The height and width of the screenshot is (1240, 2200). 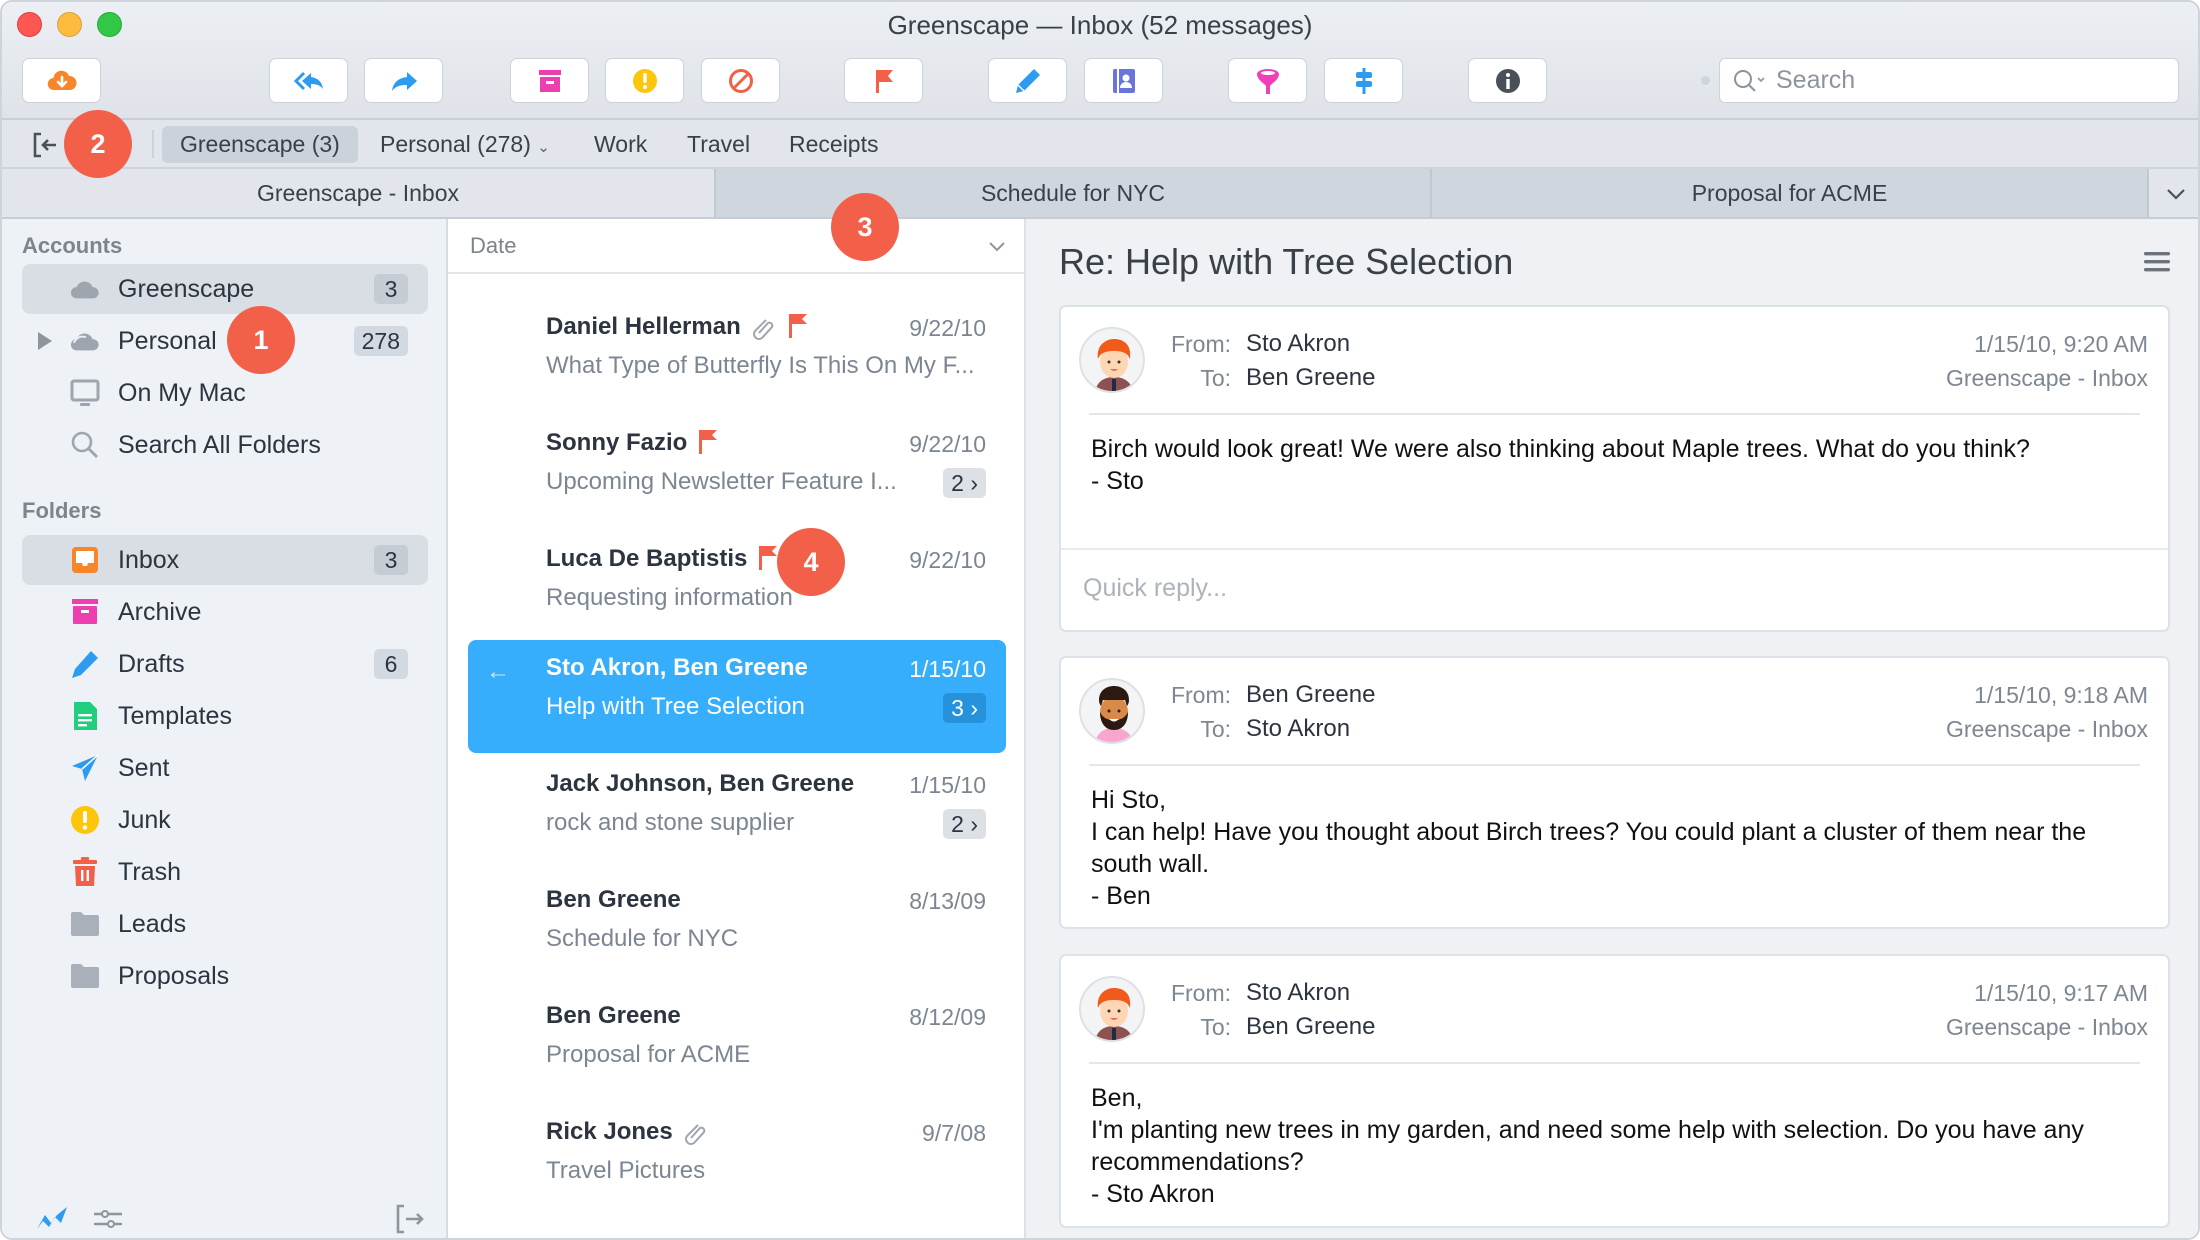 I want to click on message-list-item: Ben Greene Proposal for ACME 8/12/09, so click(x=737, y=1044).